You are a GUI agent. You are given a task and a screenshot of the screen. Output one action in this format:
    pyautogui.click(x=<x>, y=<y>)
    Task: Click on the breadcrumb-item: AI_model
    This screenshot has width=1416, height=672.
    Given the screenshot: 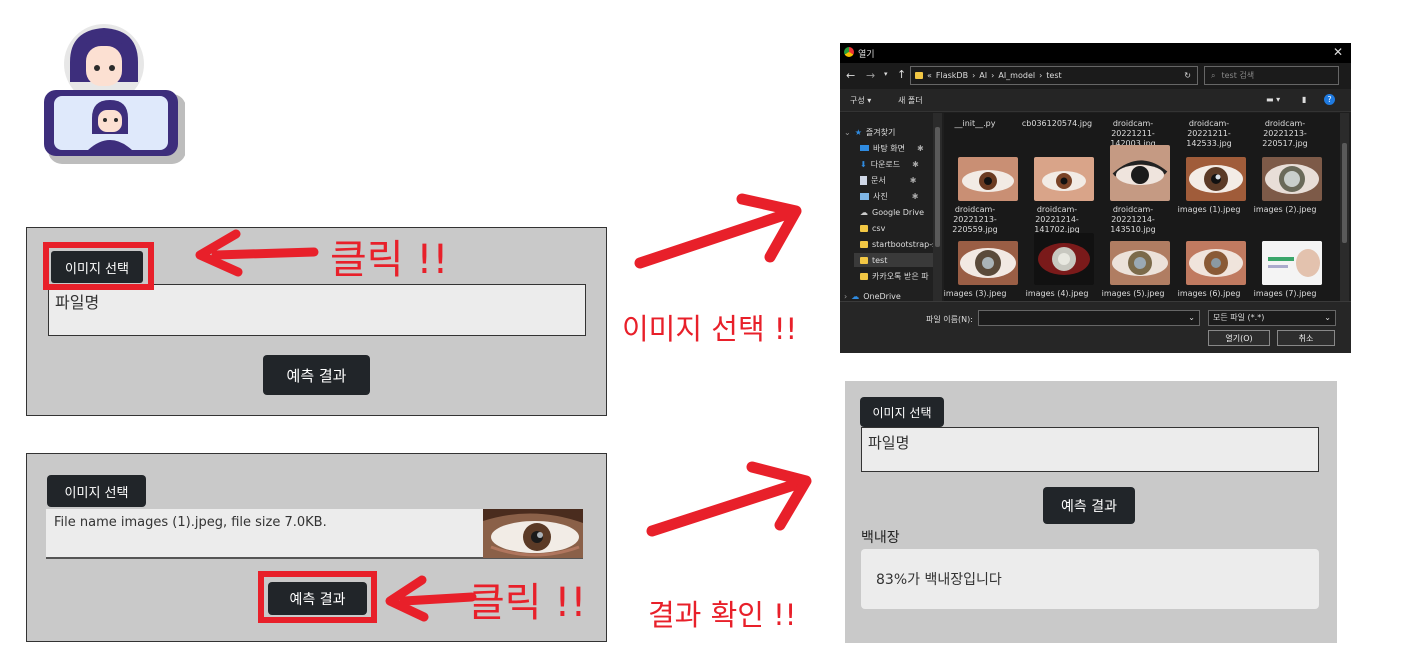 What is the action you would take?
    pyautogui.click(x=1016, y=75)
    